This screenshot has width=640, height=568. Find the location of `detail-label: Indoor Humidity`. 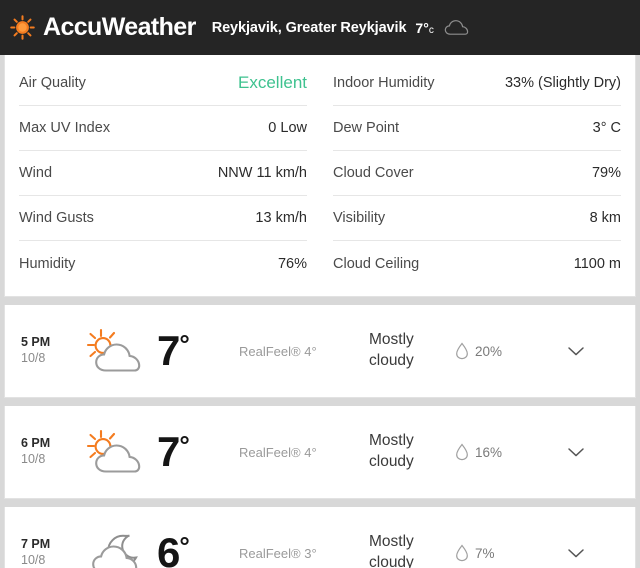

detail-label: Indoor Humidity is located at coordinates (384, 83).